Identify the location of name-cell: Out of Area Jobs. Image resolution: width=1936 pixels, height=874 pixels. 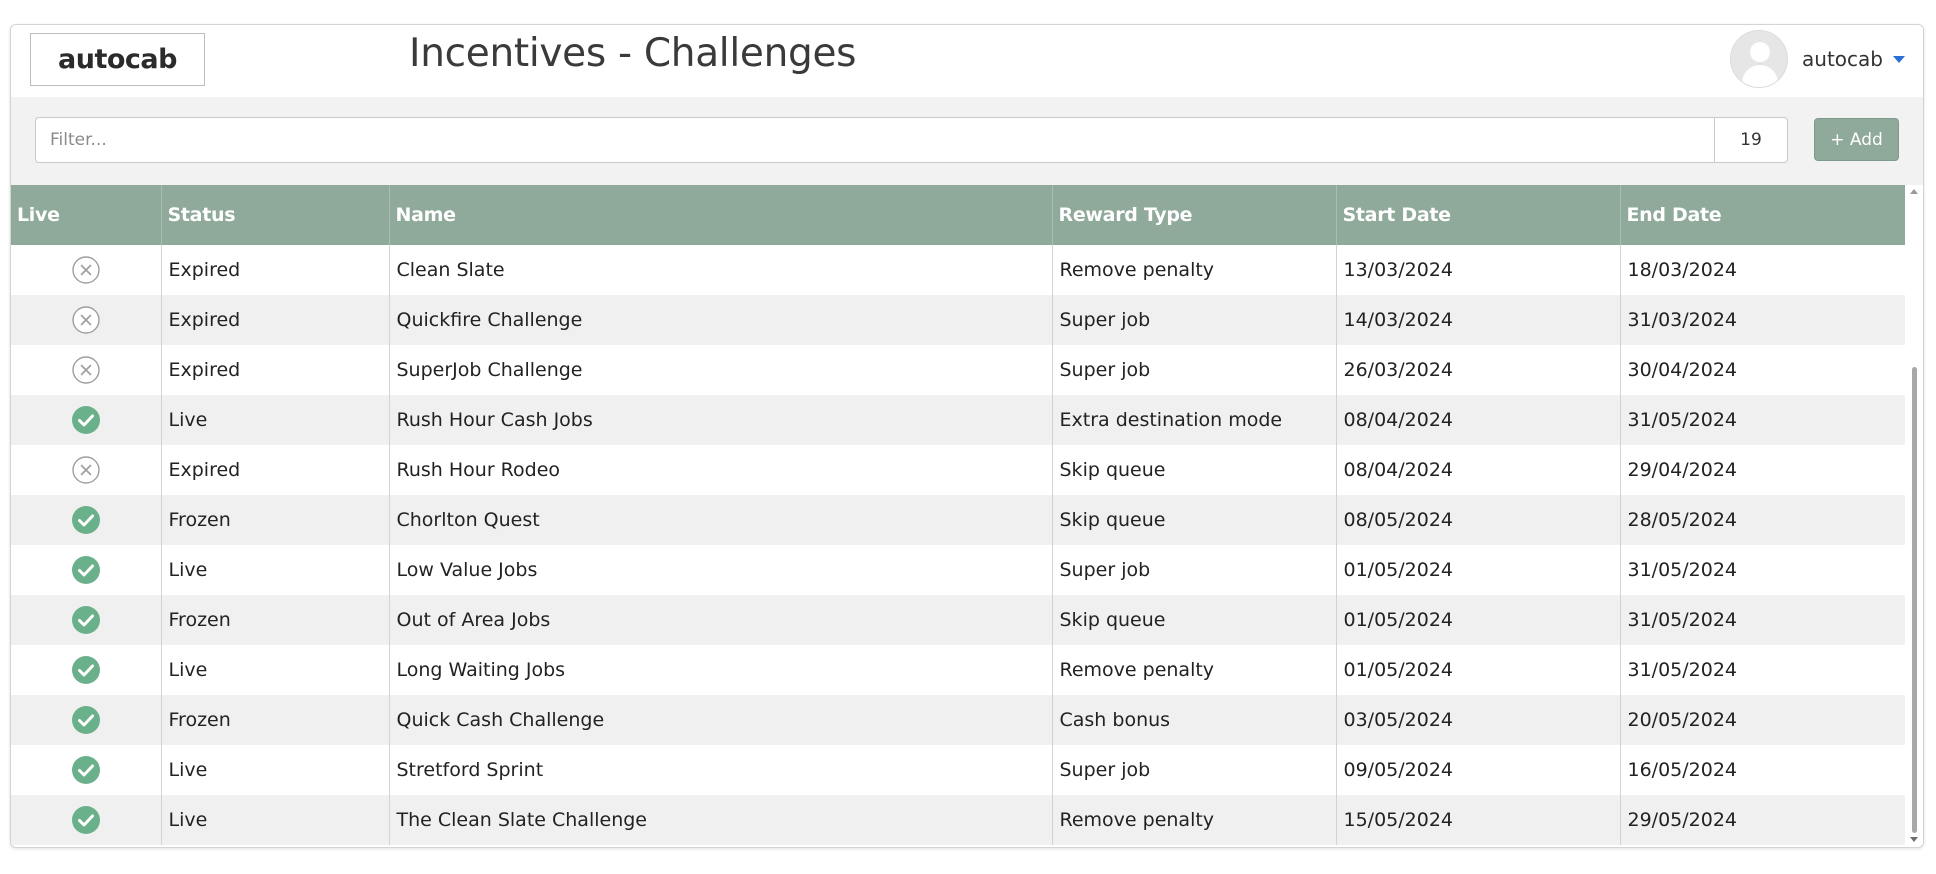
(721, 620).